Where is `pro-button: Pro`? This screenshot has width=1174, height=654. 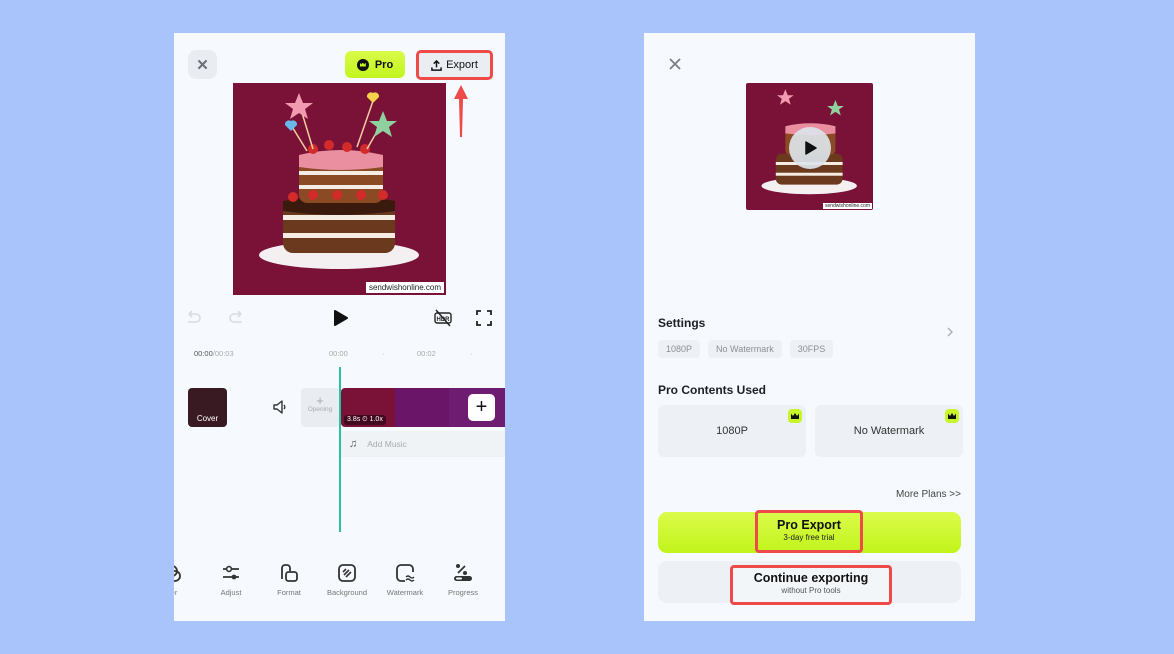 pro-button: Pro is located at coordinates (375, 64).